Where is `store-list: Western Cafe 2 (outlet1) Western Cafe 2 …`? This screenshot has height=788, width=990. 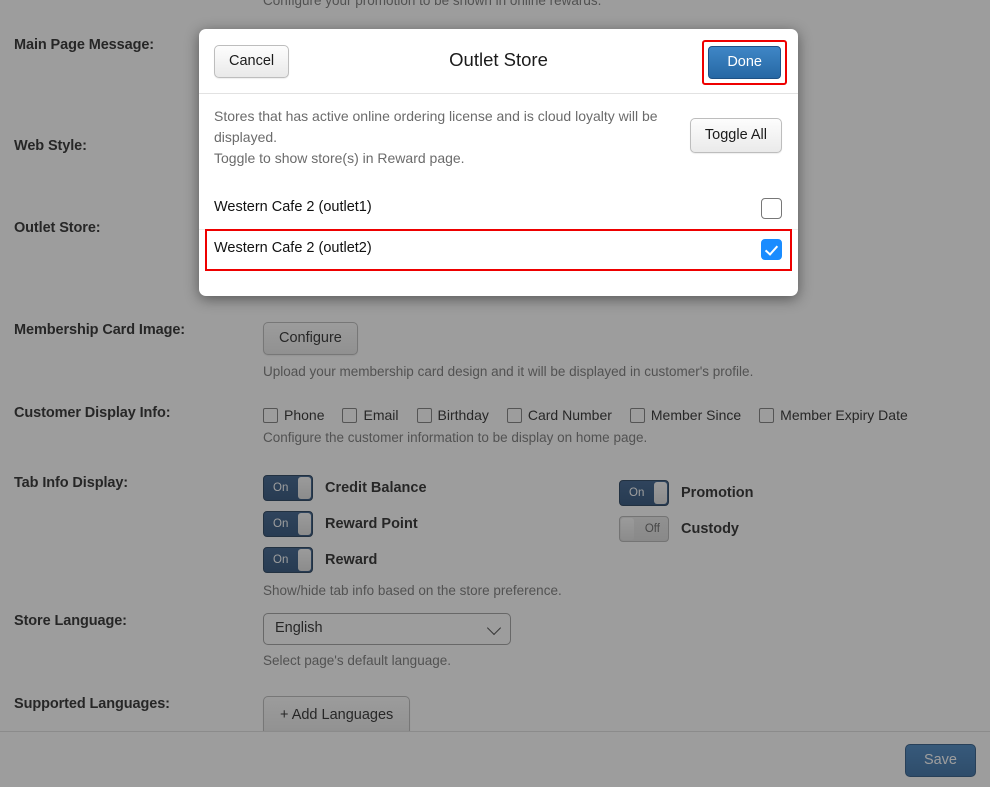
store-list: Western Cafe 2 (outlet1) Western Cafe 2 … is located at coordinates (498, 242).